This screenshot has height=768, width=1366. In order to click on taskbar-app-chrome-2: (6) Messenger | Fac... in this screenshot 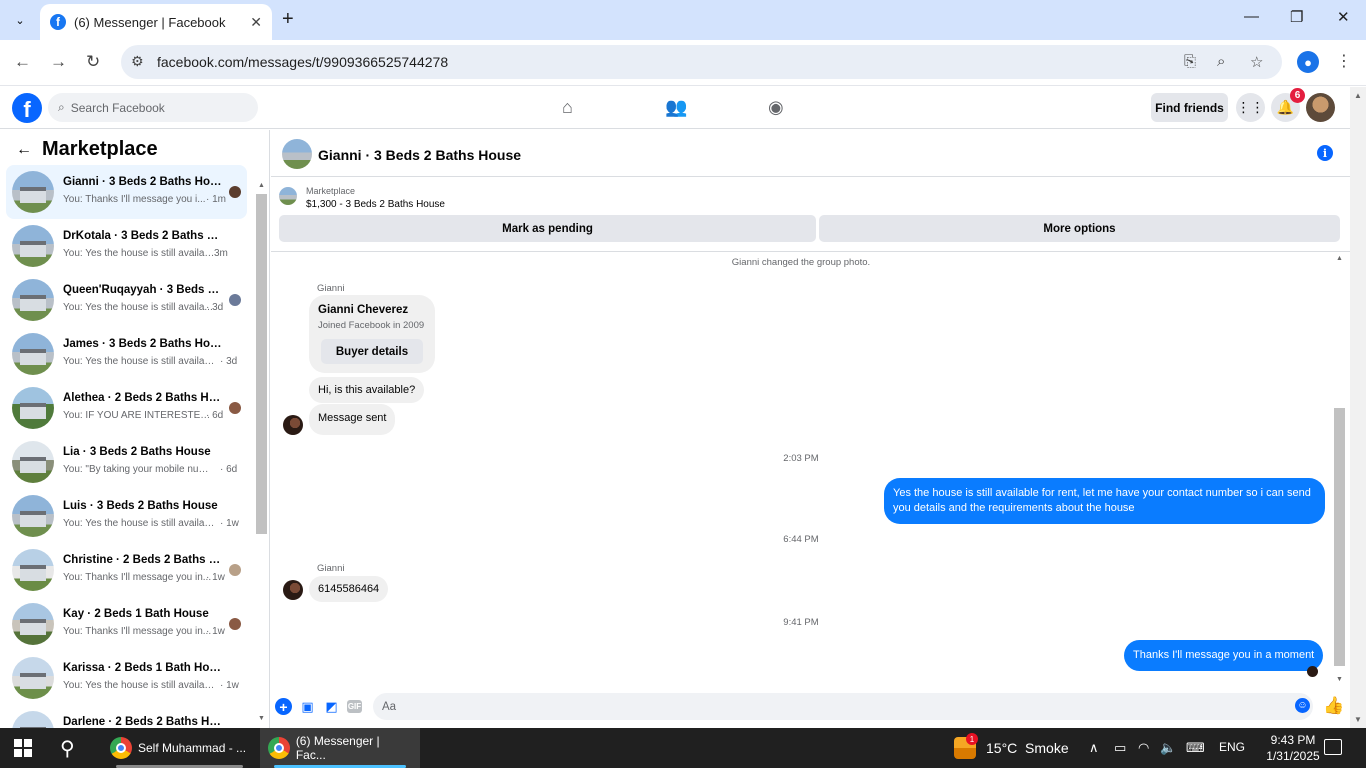, I will do `click(340, 748)`.